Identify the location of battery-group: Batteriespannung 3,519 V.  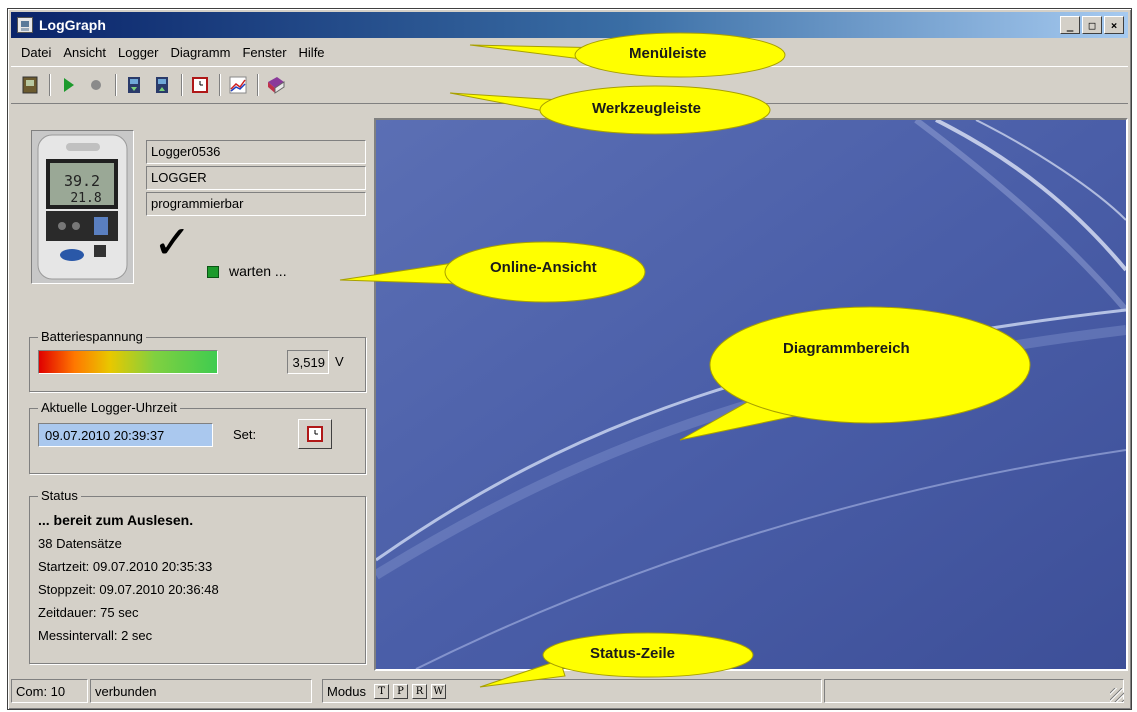
(197, 360).